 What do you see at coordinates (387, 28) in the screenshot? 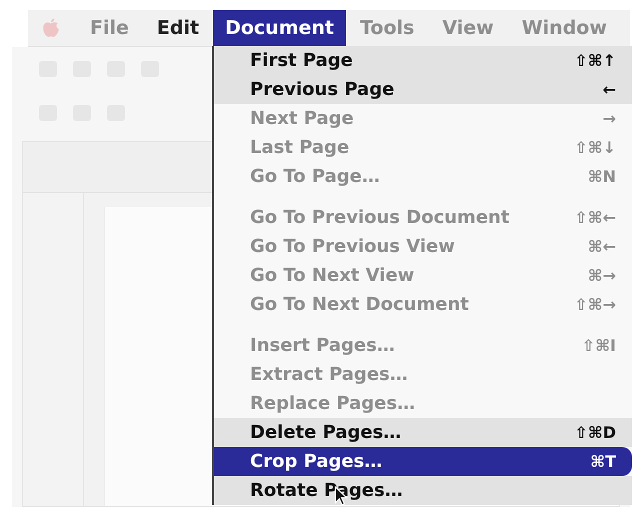
I see `menu-title: Tools` at bounding box center [387, 28].